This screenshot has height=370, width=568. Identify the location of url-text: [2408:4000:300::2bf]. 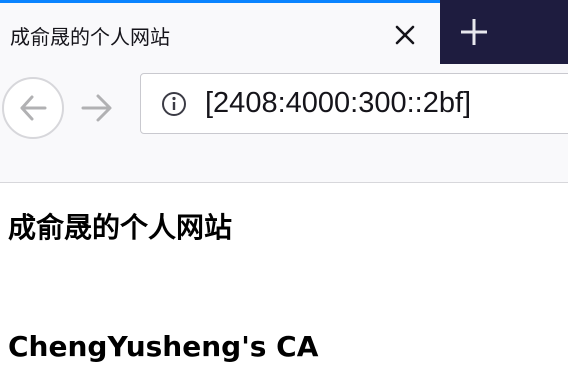
(338, 103).